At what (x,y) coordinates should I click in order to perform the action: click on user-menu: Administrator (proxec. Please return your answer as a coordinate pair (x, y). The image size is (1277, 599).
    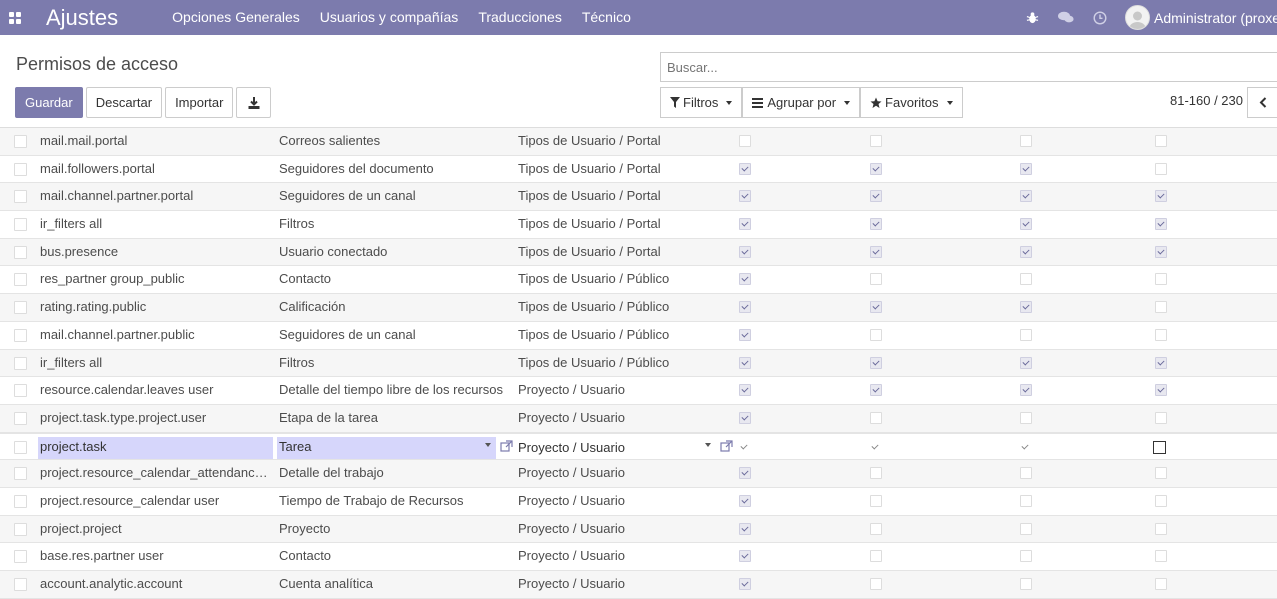
    Looking at the image, I should click on (1201, 17).